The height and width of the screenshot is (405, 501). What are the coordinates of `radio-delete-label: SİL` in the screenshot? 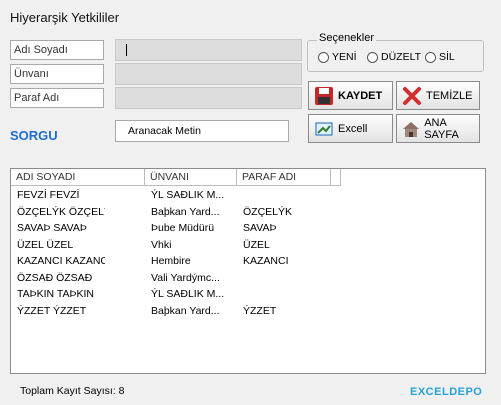 It's located at (447, 57).